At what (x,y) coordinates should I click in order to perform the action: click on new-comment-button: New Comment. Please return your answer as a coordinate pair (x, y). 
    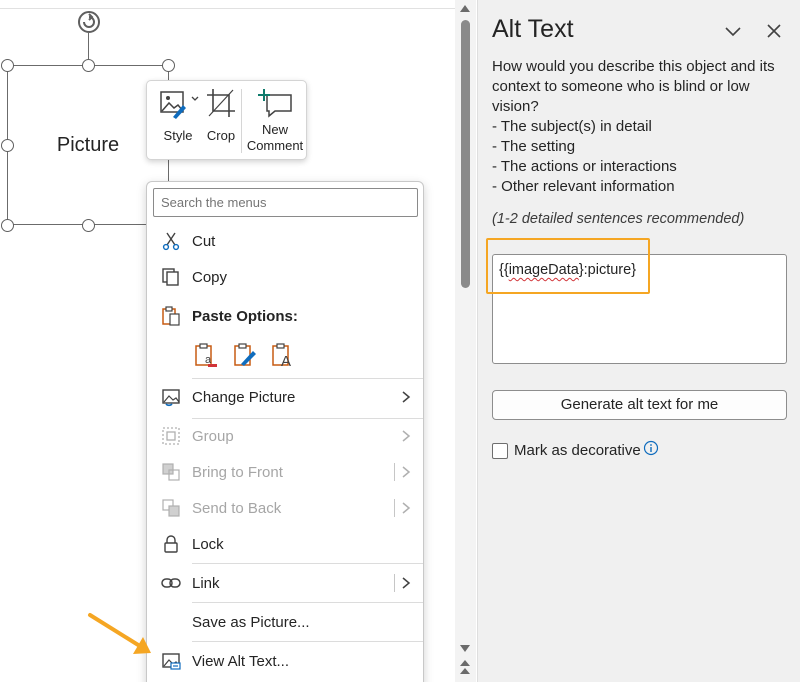
    Looking at the image, I should click on (275, 121).